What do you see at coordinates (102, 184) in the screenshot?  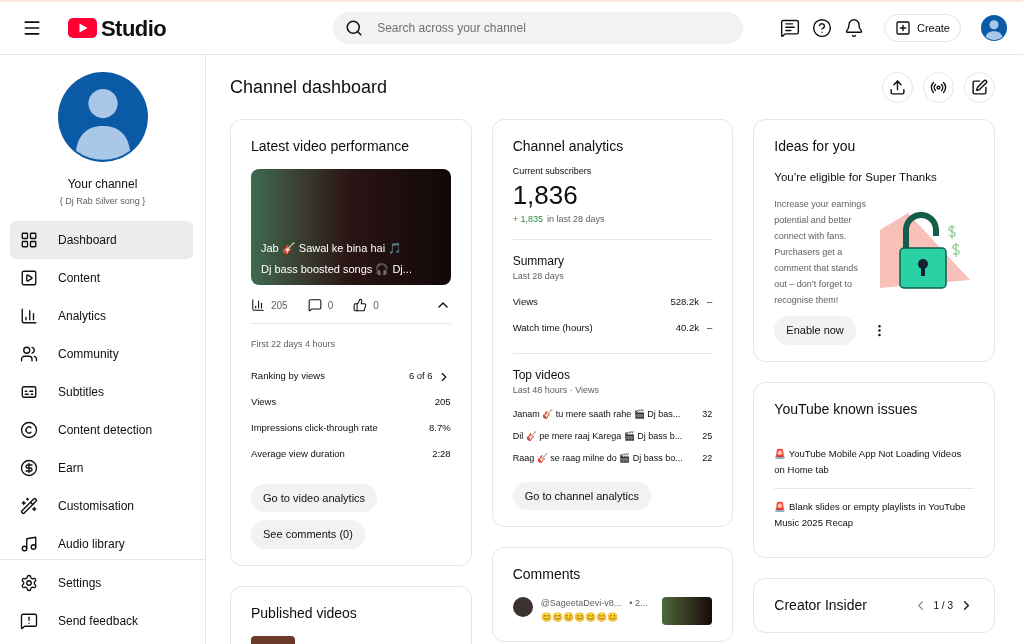 I see `channel-title: Your channel` at bounding box center [102, 184].